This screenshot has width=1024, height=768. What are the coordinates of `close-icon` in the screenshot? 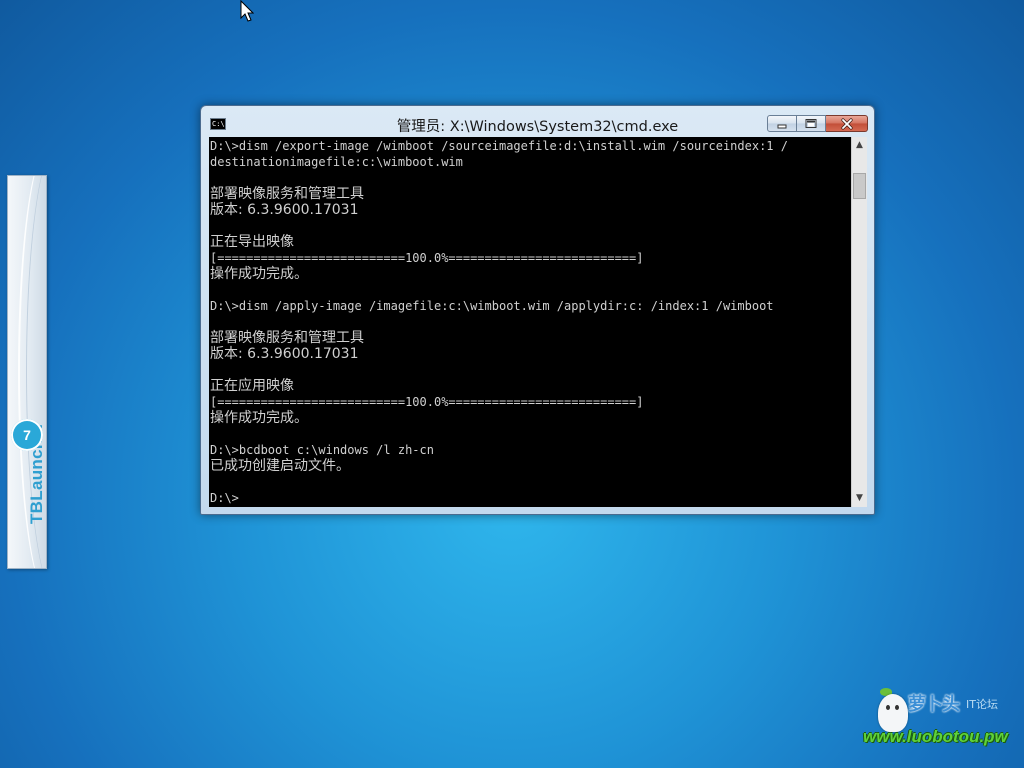 It's located at (846, 123).